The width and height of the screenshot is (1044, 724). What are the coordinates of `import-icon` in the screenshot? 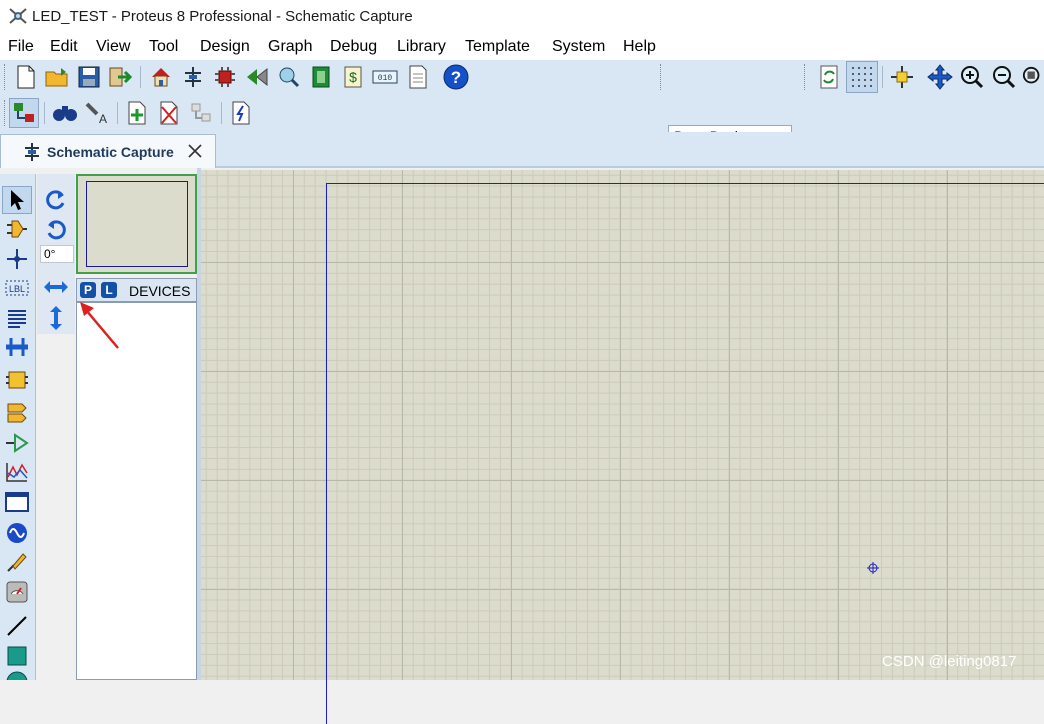 It's located at (120, 77).